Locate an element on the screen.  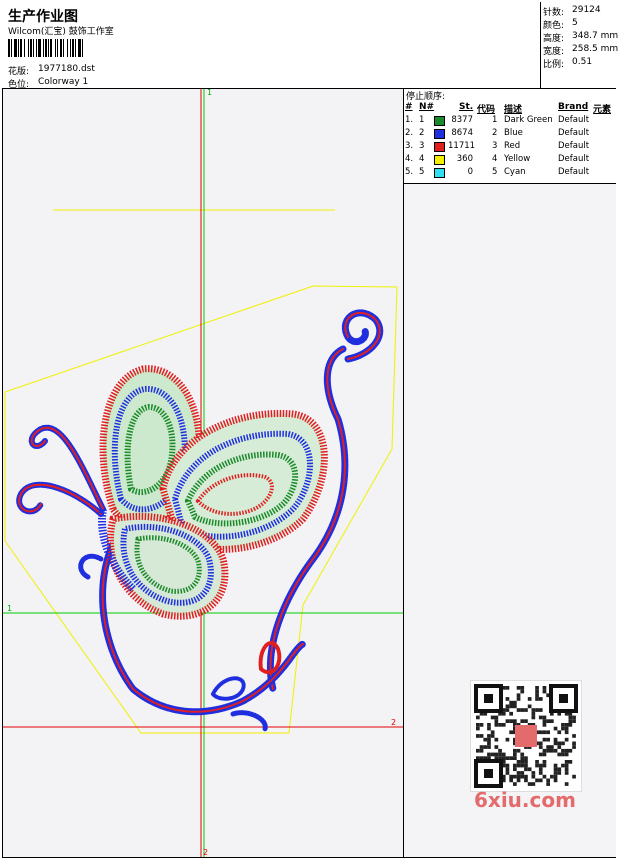
legend-header-desc: 描述 is located at coordinates (513, 110).